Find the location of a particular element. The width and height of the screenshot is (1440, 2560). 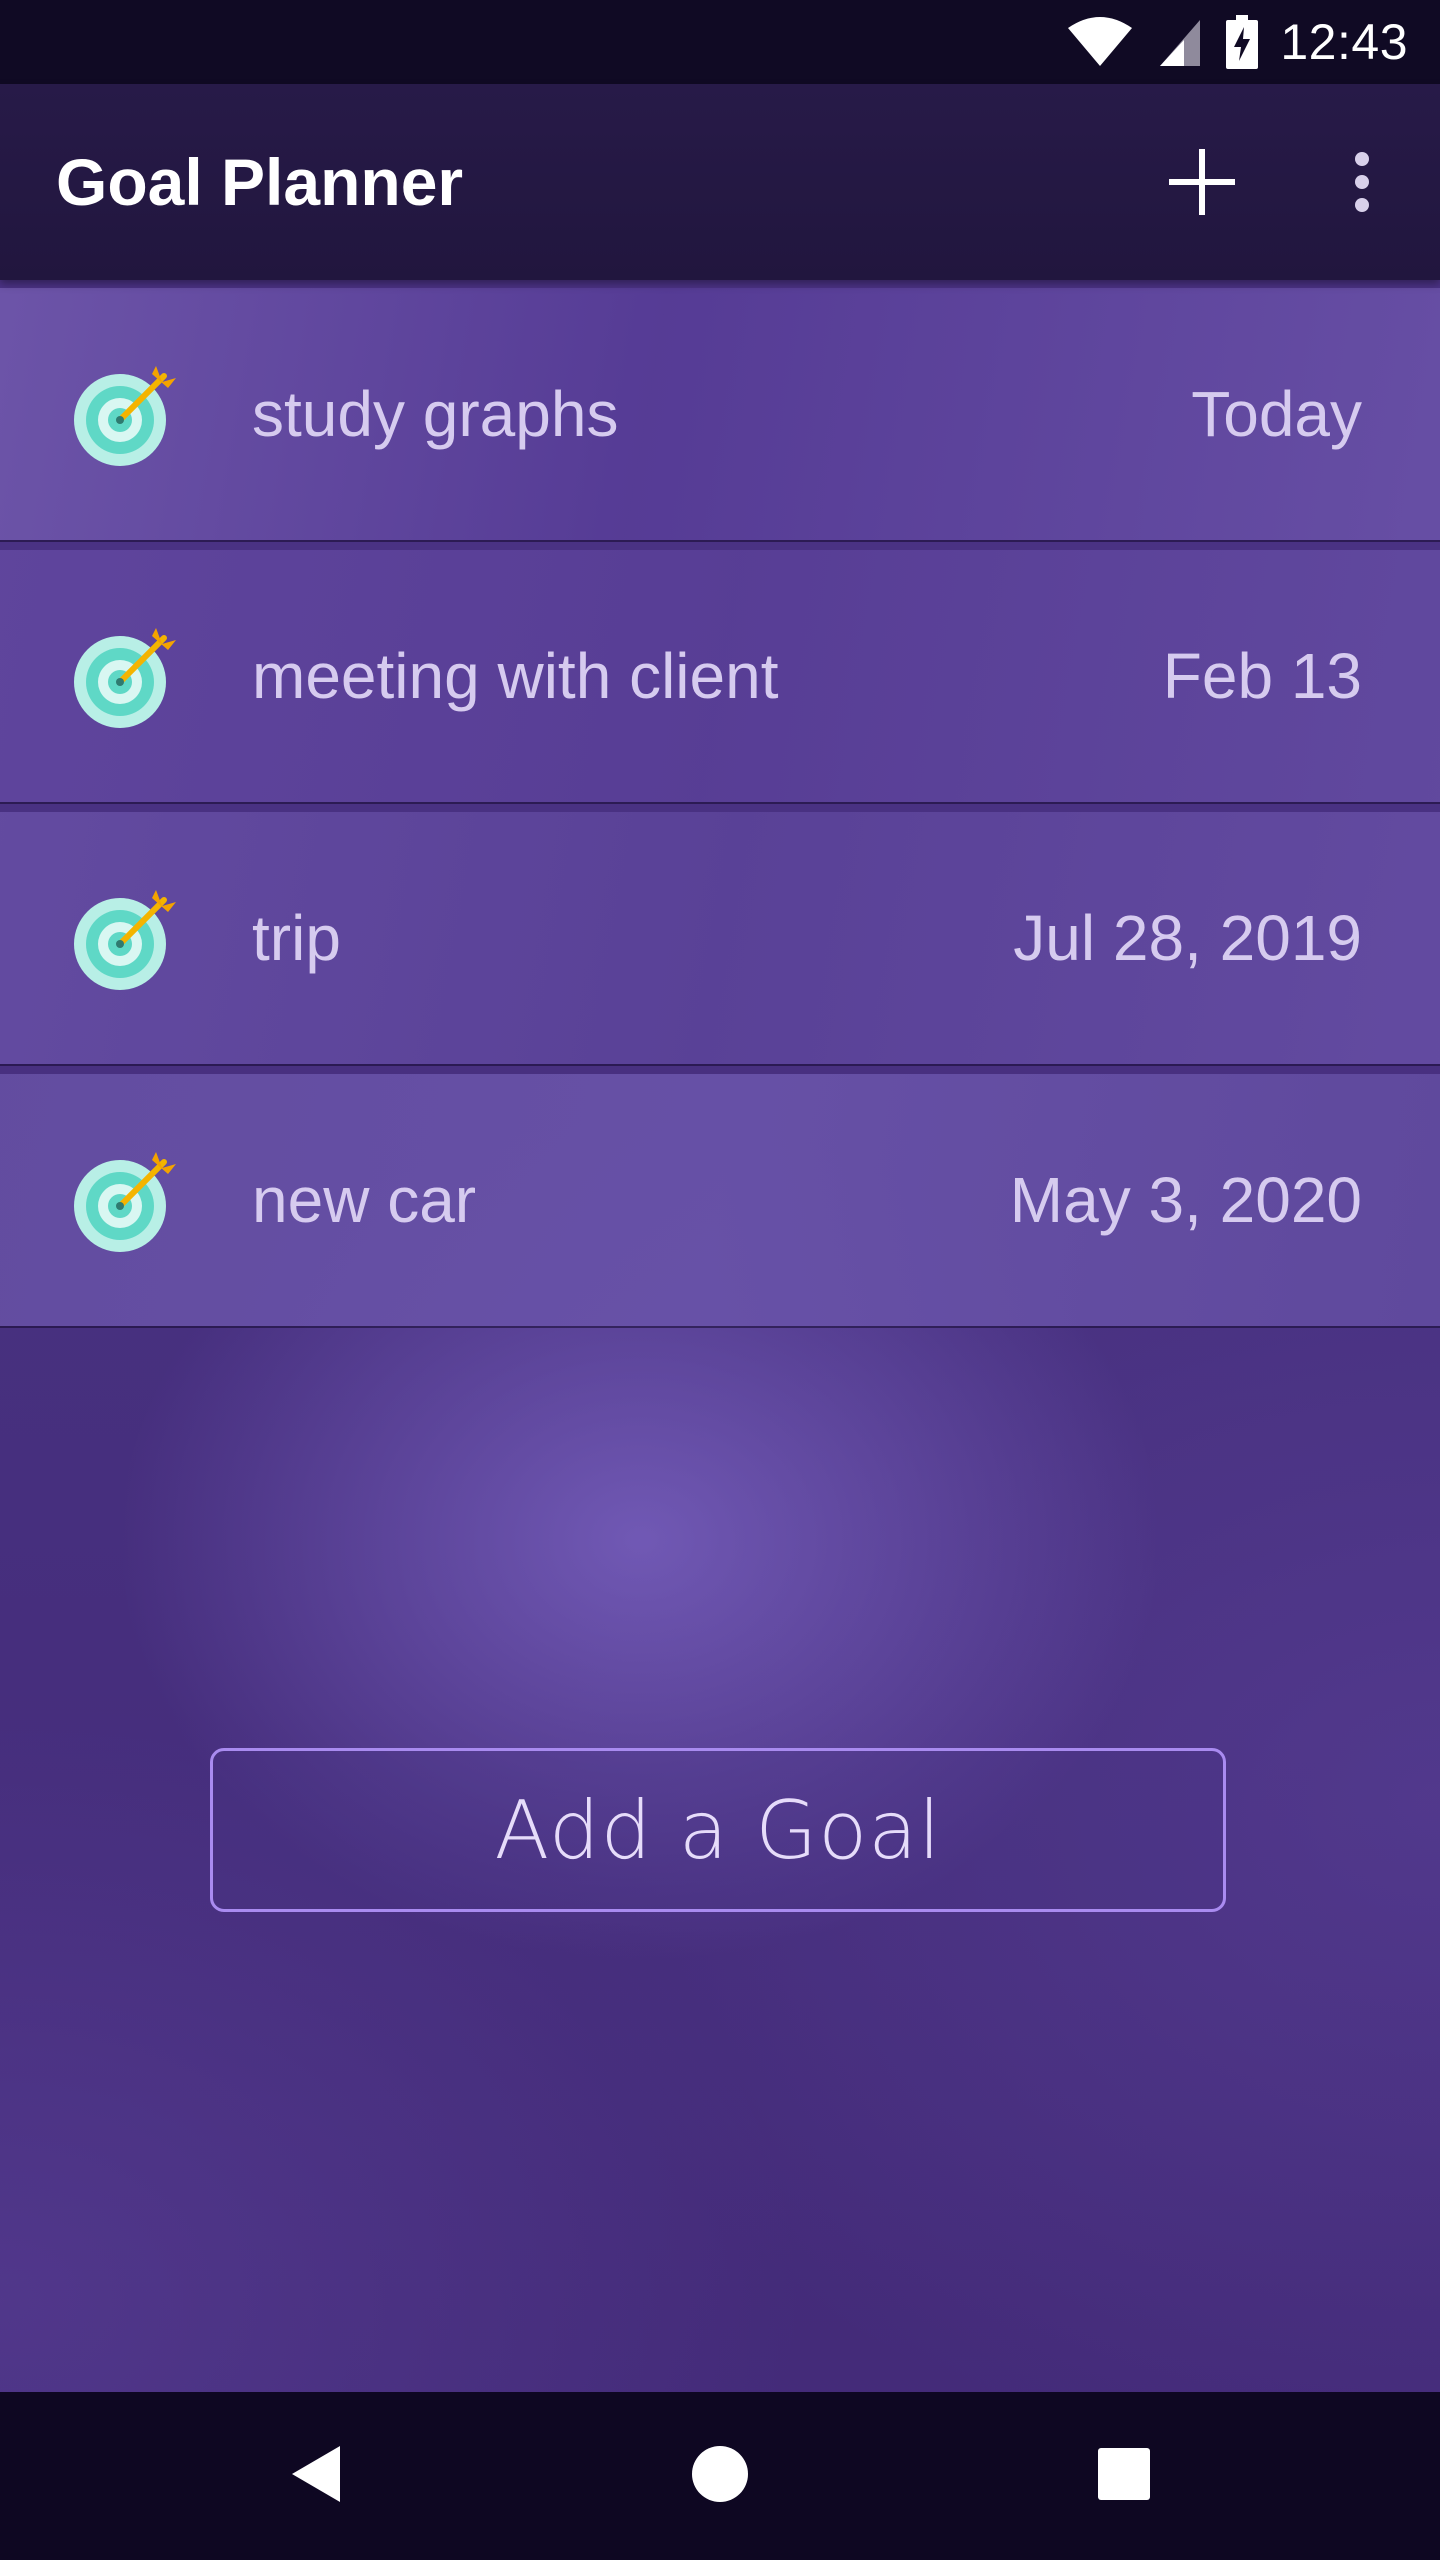

goal-list-item: study graphs Today is located at coordinates (720, 414).